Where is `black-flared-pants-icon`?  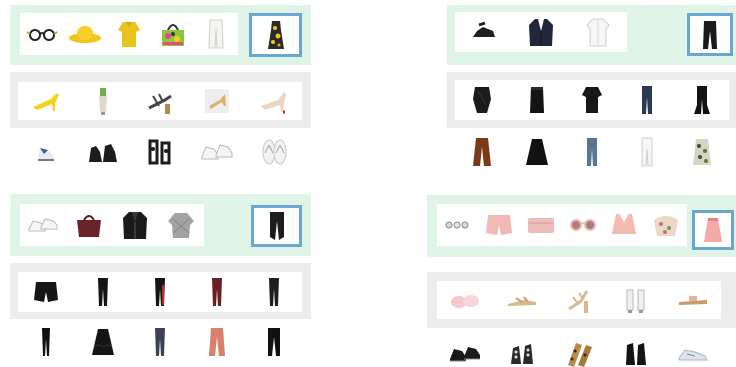
black-flared-pants-icon is located at coordinates (702, 100).